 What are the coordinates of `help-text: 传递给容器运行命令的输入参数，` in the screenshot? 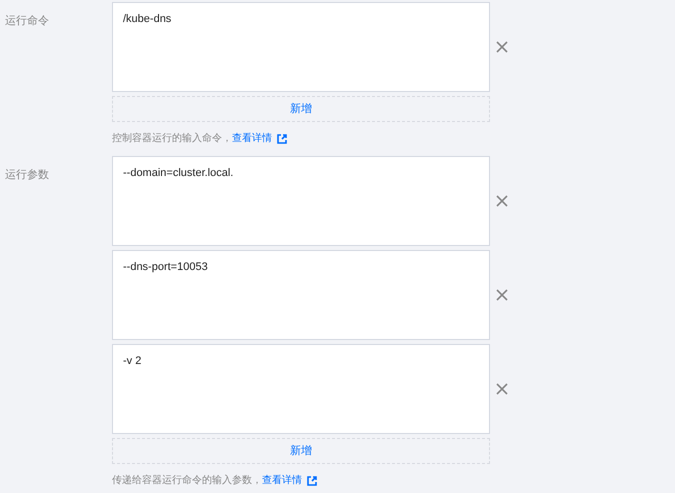 It's located at (187, 481).